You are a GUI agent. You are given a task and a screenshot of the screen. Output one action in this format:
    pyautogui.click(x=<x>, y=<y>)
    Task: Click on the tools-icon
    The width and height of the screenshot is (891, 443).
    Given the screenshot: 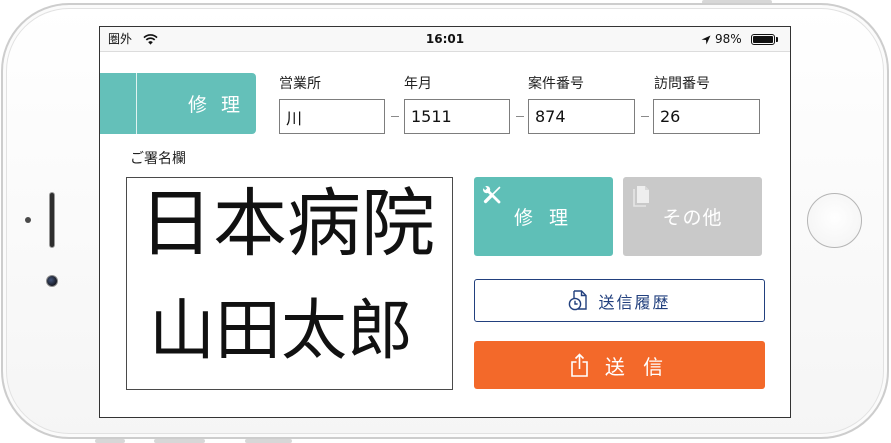 What is the action you would take?
    pyautogui.click(x=492, y=195)
    